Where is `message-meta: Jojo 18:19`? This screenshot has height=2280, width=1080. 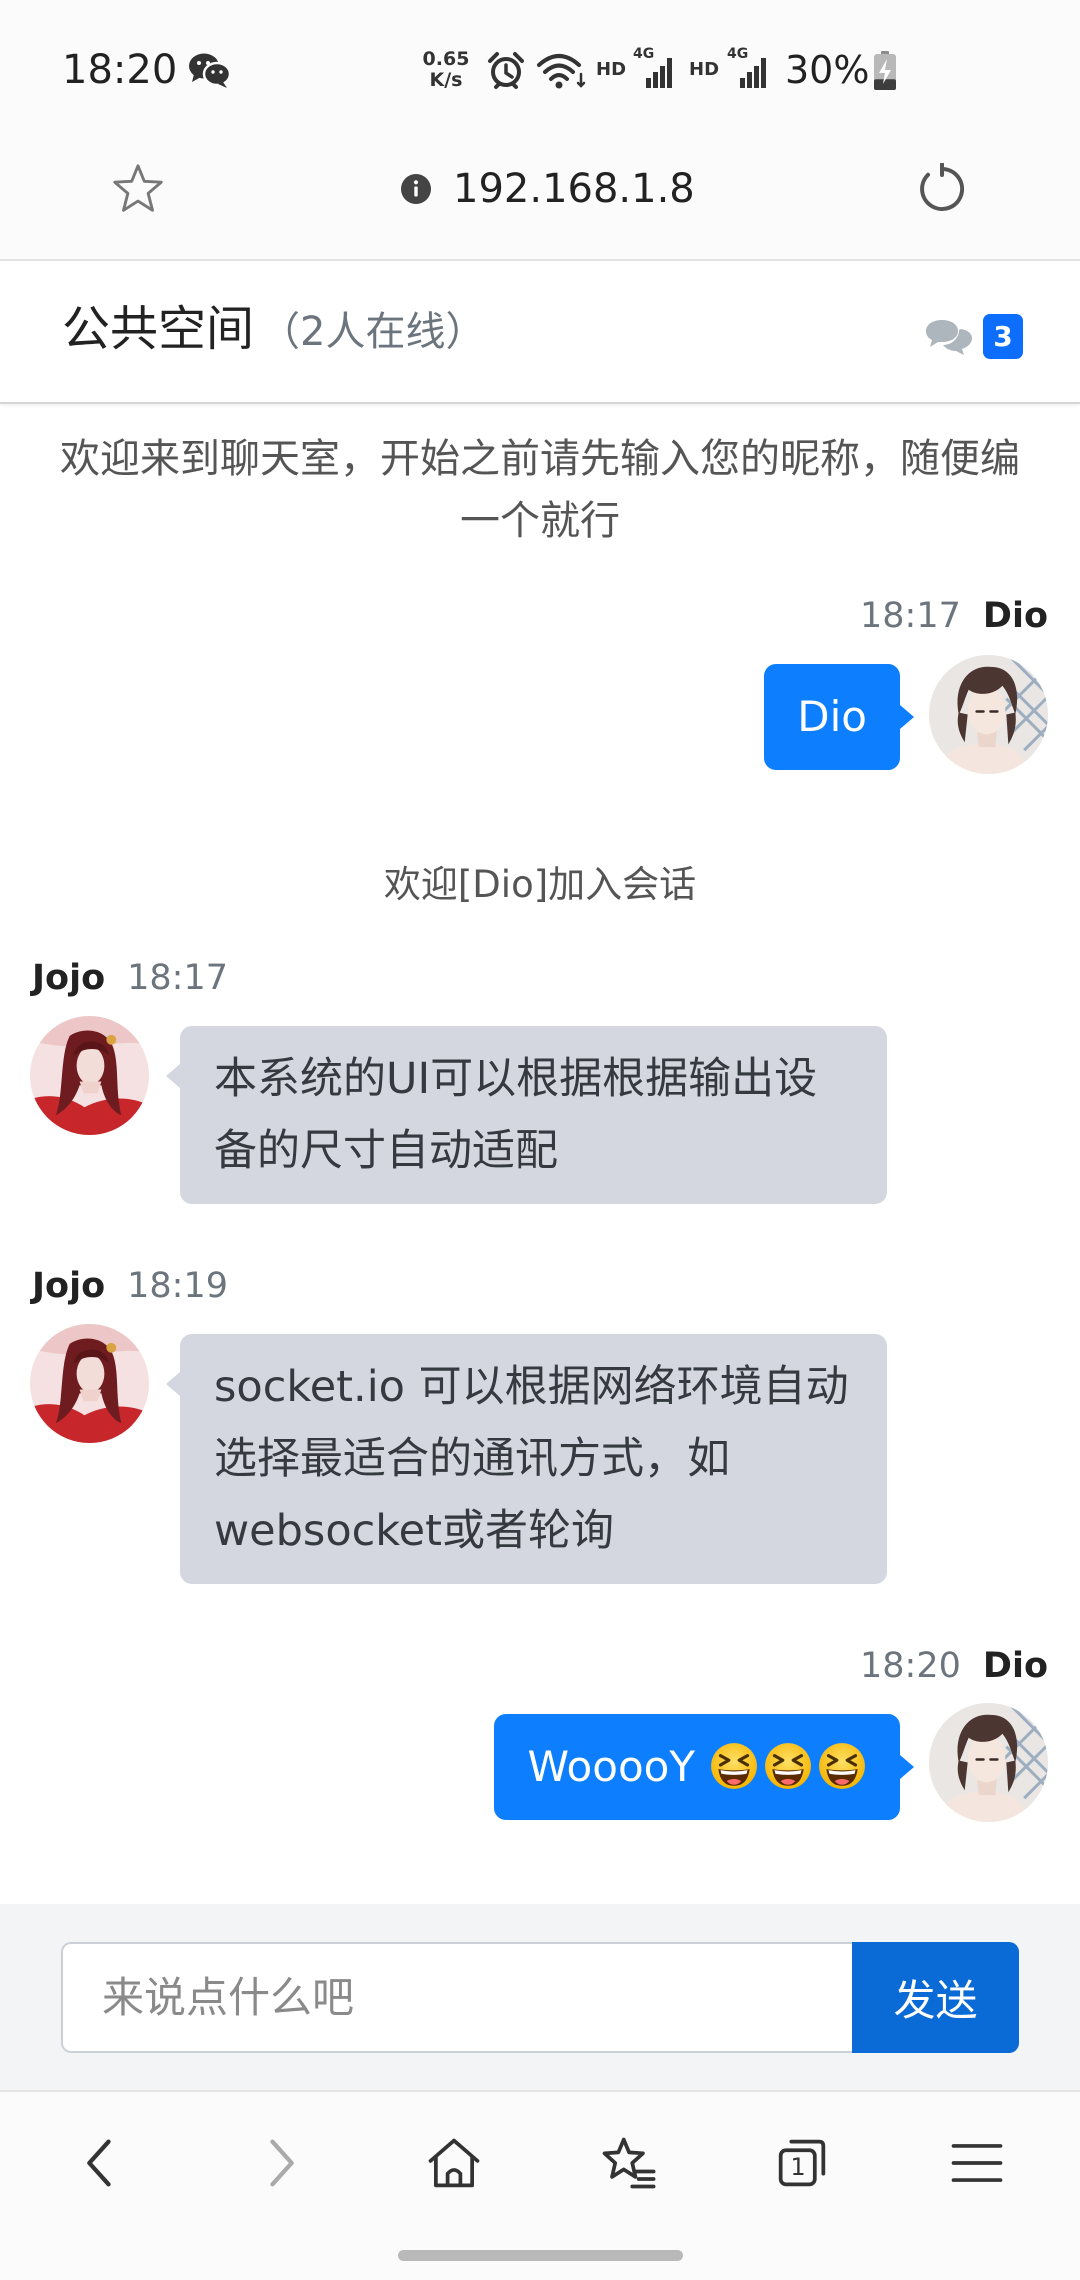
message-meta: Jojo 18:19 is located at coordinates (130, 1286).